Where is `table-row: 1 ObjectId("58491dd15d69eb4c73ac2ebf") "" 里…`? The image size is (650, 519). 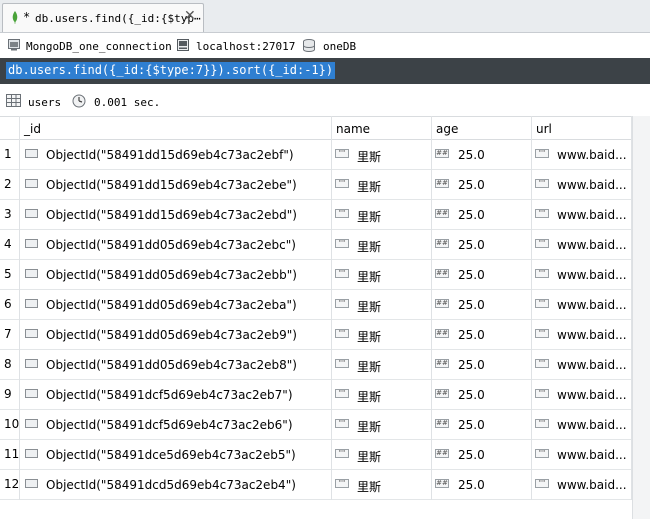 table-row: 1 ObjectId("58491dd15d69eb4c73ac2ebf") "" 里… is located at coordinates (316, 155).